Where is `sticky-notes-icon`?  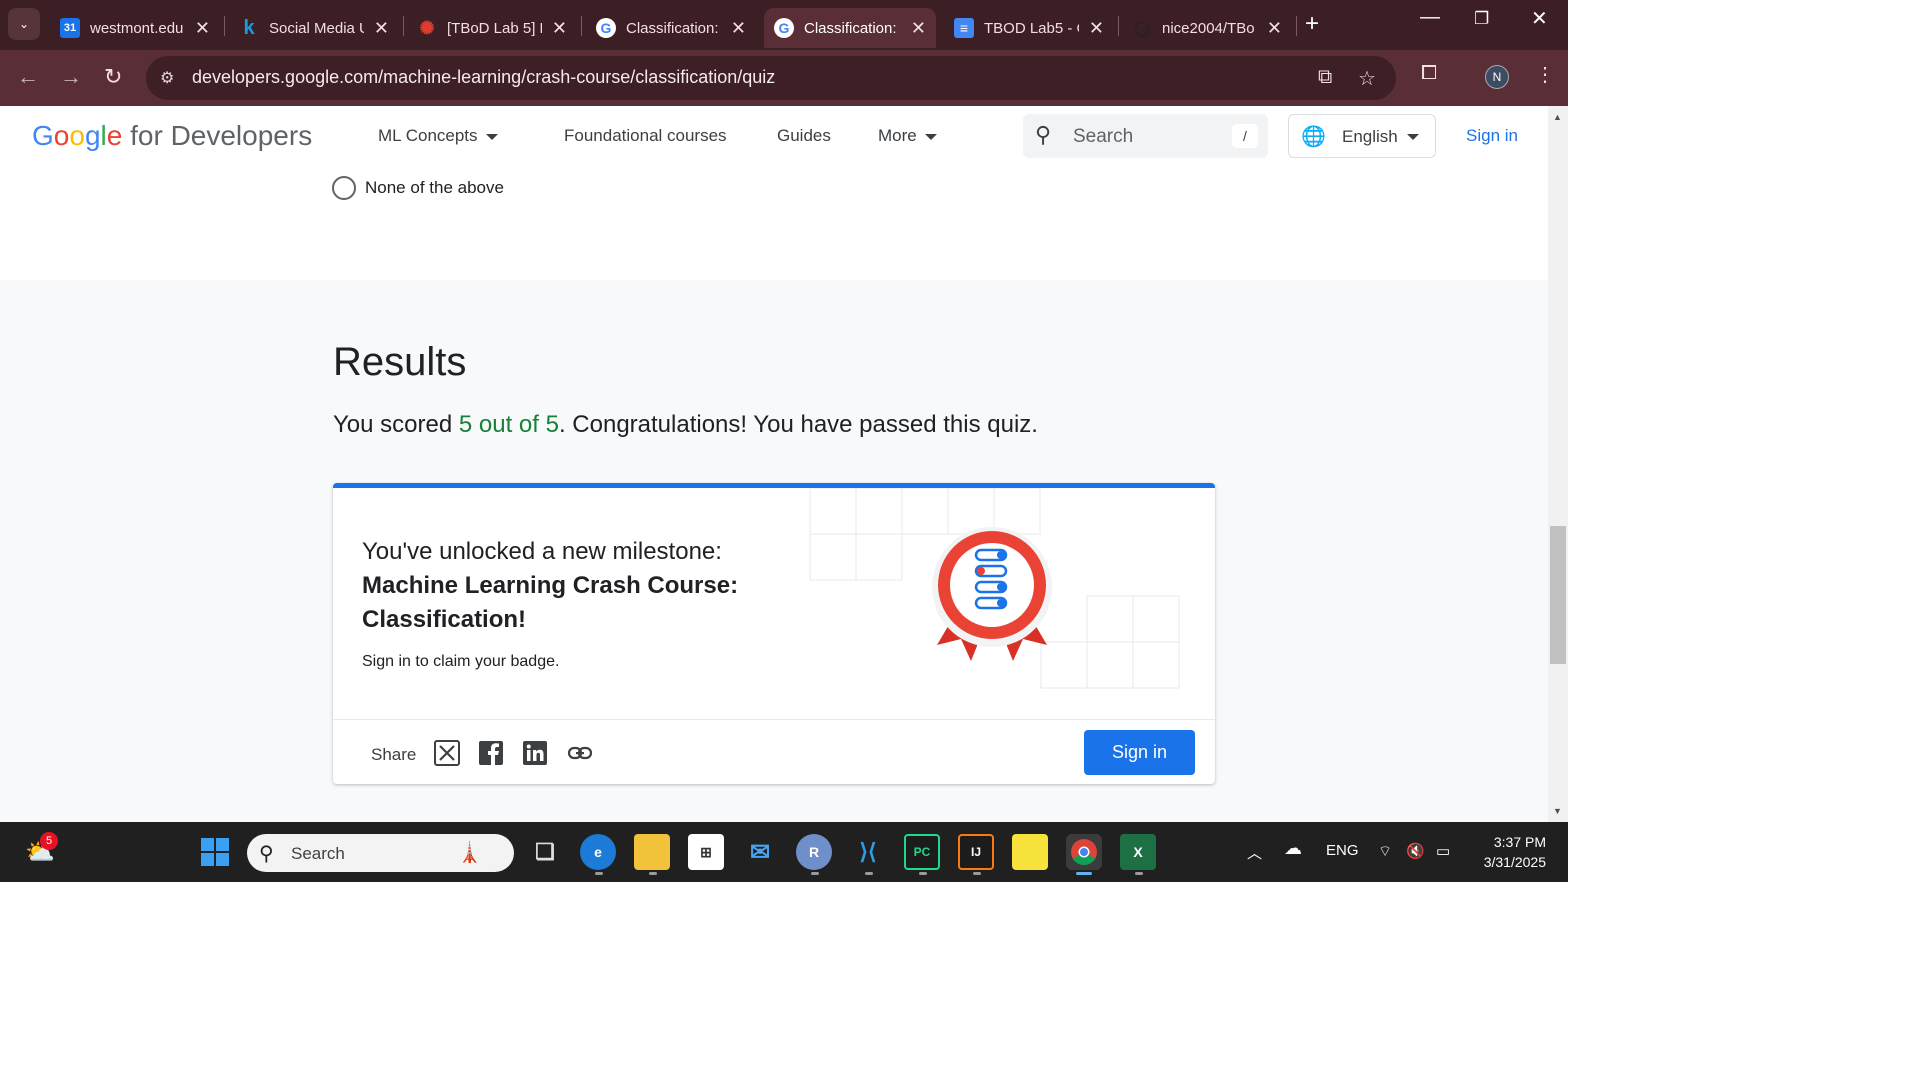 sticky-notes-icon is located at coordinates (1030, 852).